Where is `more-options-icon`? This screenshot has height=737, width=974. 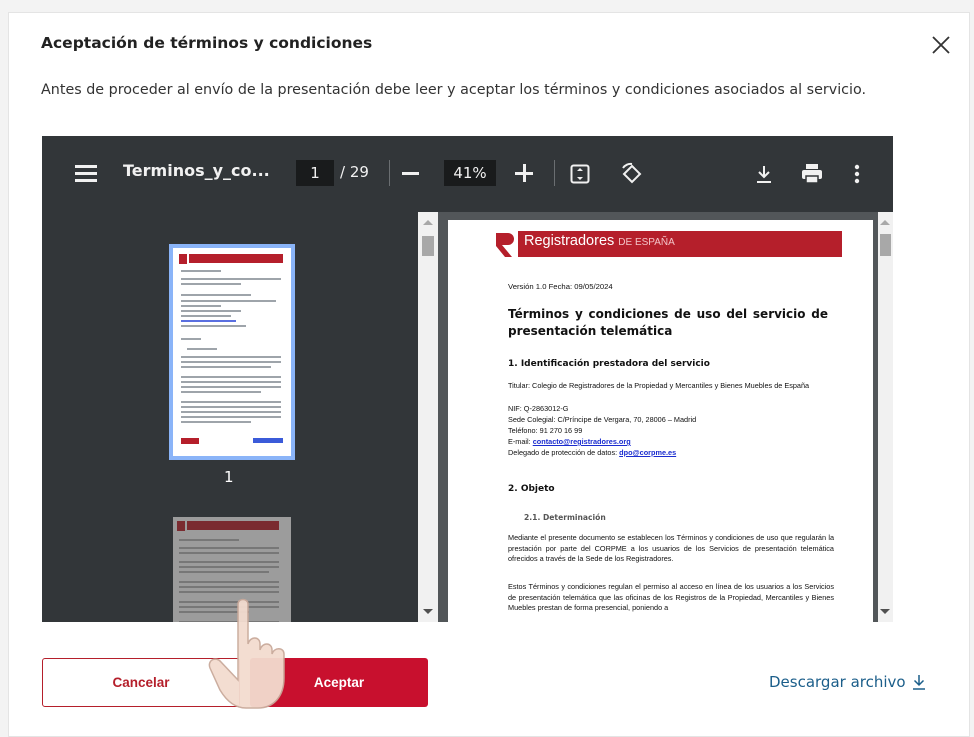 more-options-icon is located at coordinates (857, 174).